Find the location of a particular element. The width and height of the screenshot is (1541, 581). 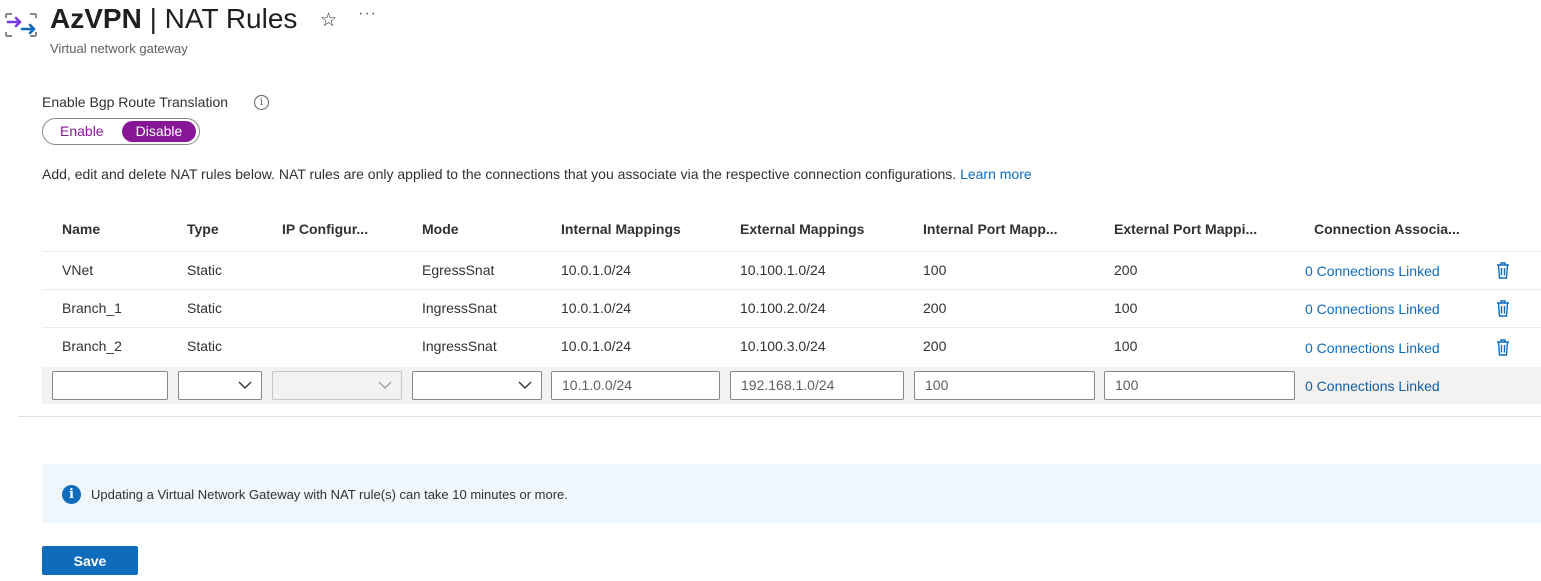

chevron-right-icon: › is located at coordinates (0, 87).